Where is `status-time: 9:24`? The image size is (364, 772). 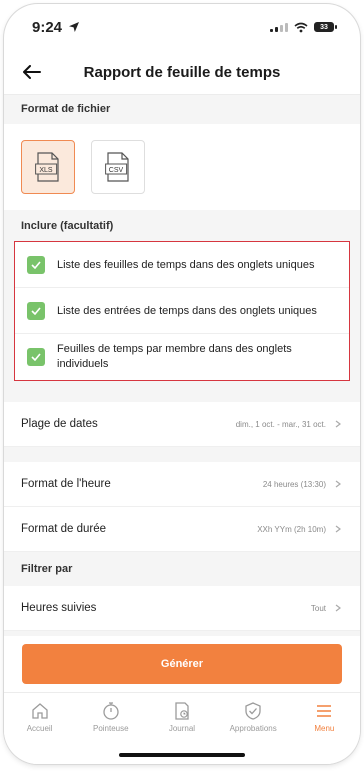
status-time: 9:24 is located at coordinates (47, 27).